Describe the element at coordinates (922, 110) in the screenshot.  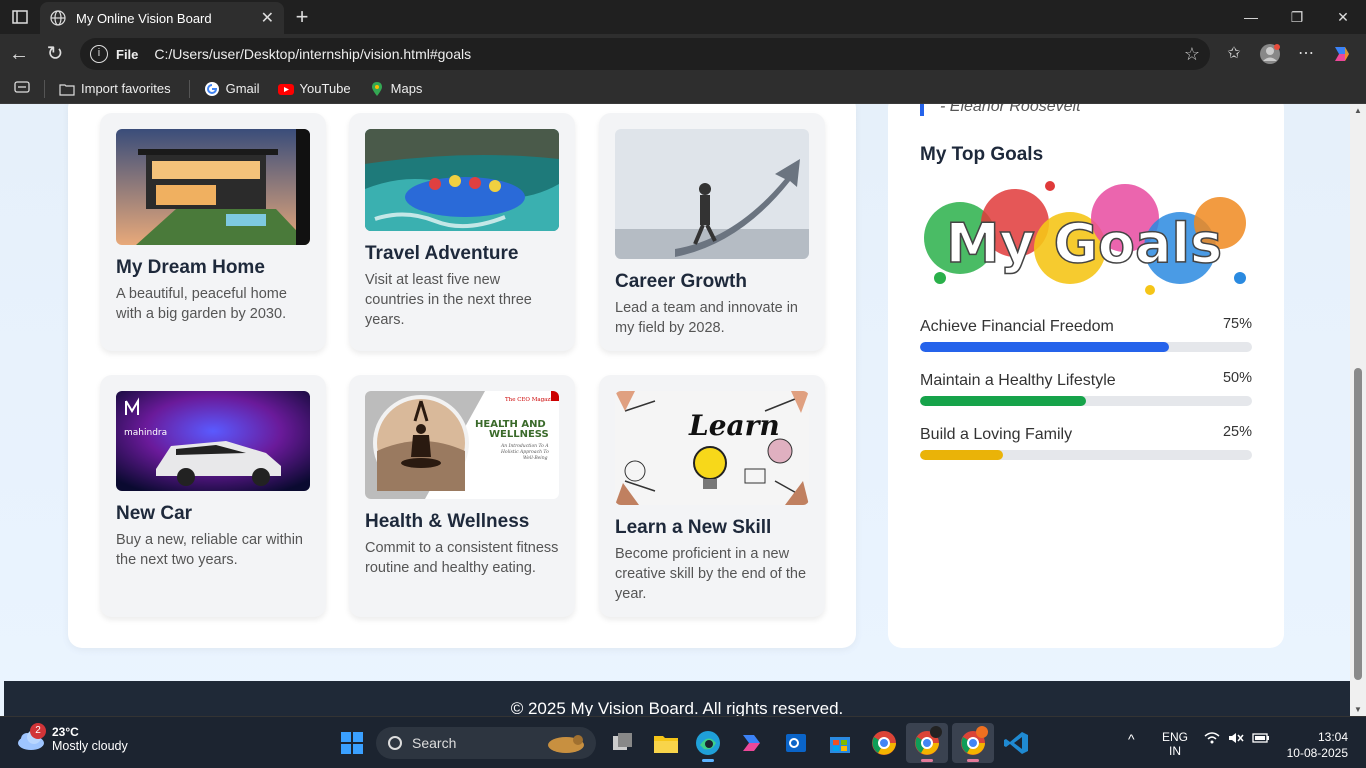
I see `quote-accent-bar` at that location.